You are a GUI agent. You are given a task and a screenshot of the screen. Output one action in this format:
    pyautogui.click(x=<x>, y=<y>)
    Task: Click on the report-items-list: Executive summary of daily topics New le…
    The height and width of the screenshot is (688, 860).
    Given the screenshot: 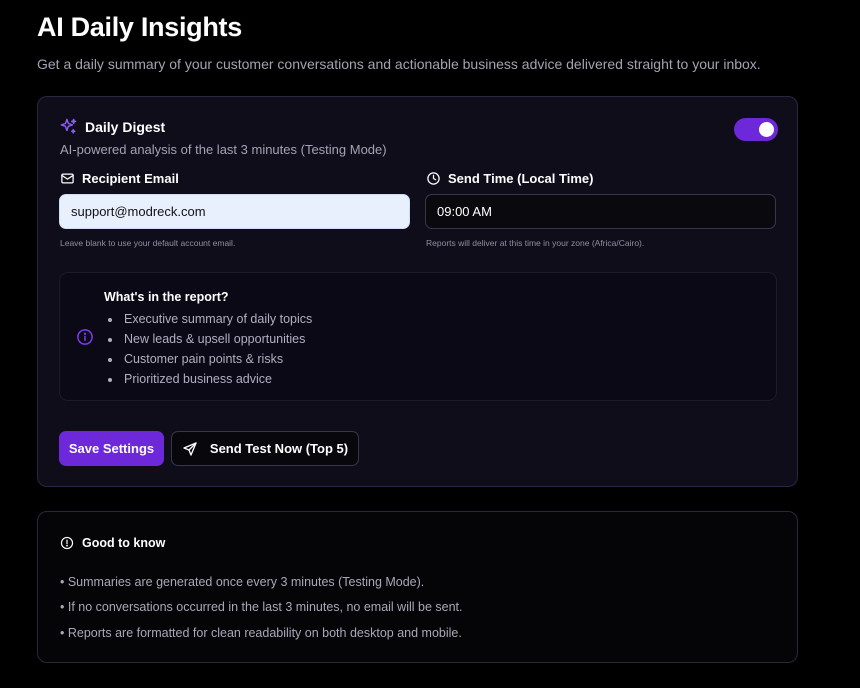 What is the action you would take?
    pyautogui.click(x=208, y=349)
    